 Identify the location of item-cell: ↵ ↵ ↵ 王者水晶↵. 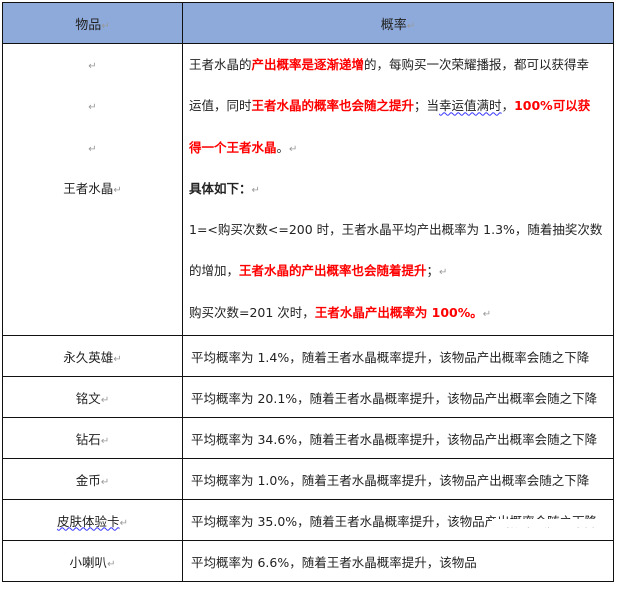
(92, 189).